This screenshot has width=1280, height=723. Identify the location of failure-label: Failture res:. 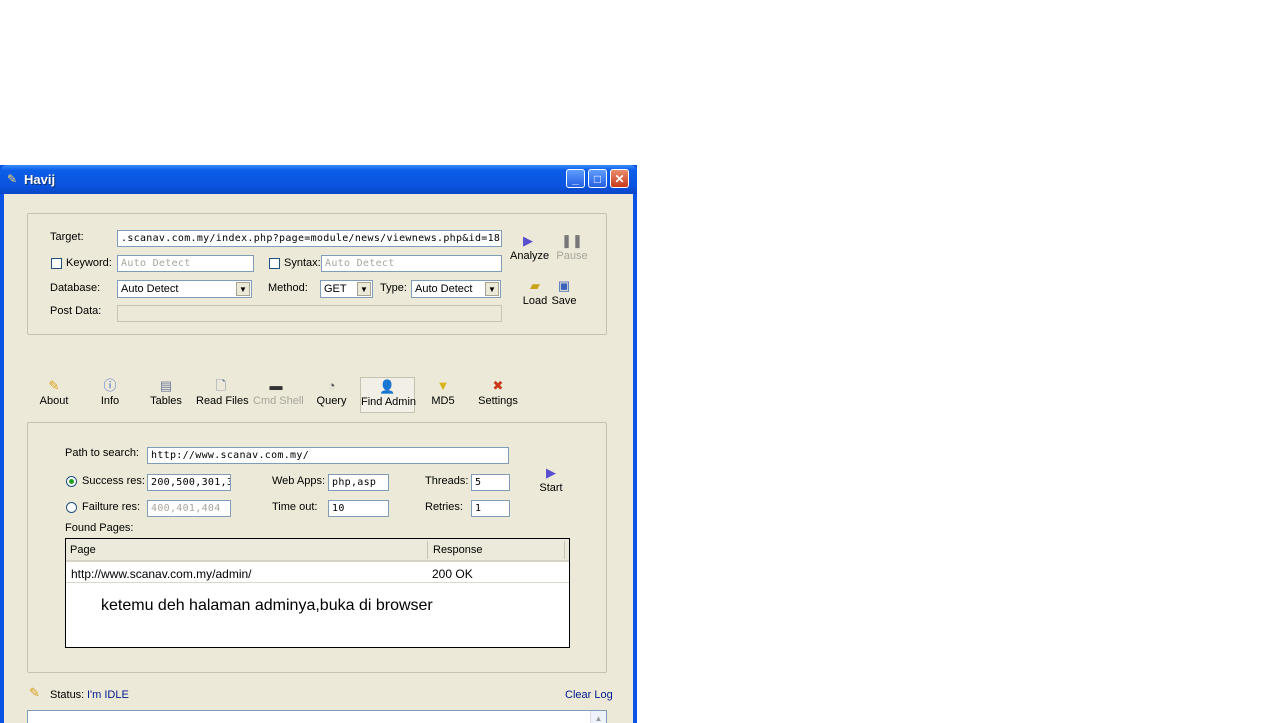
(111, 507).